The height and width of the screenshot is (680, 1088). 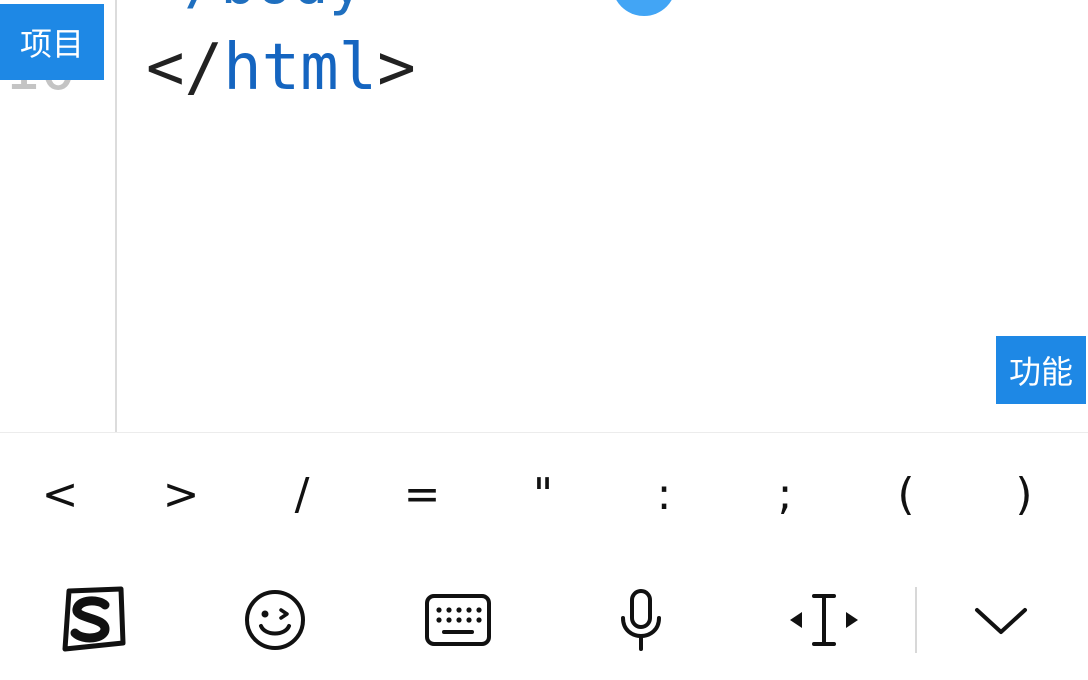 I want to click on symbol-right-paren-key: ), so click(x=1024, y=494).